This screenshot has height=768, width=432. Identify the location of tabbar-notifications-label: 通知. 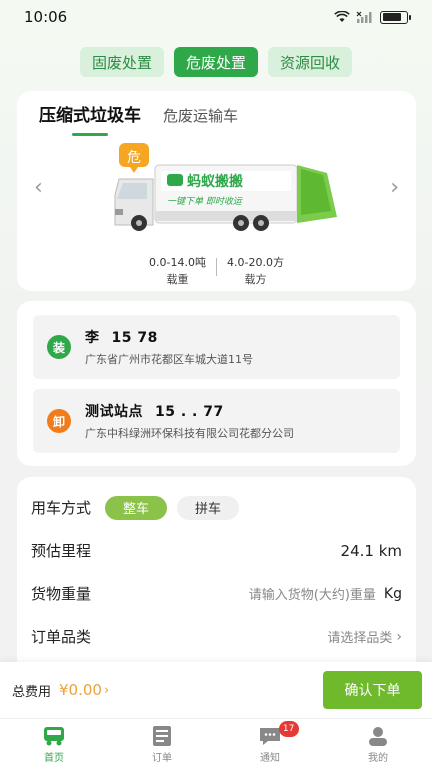
(270, 758).